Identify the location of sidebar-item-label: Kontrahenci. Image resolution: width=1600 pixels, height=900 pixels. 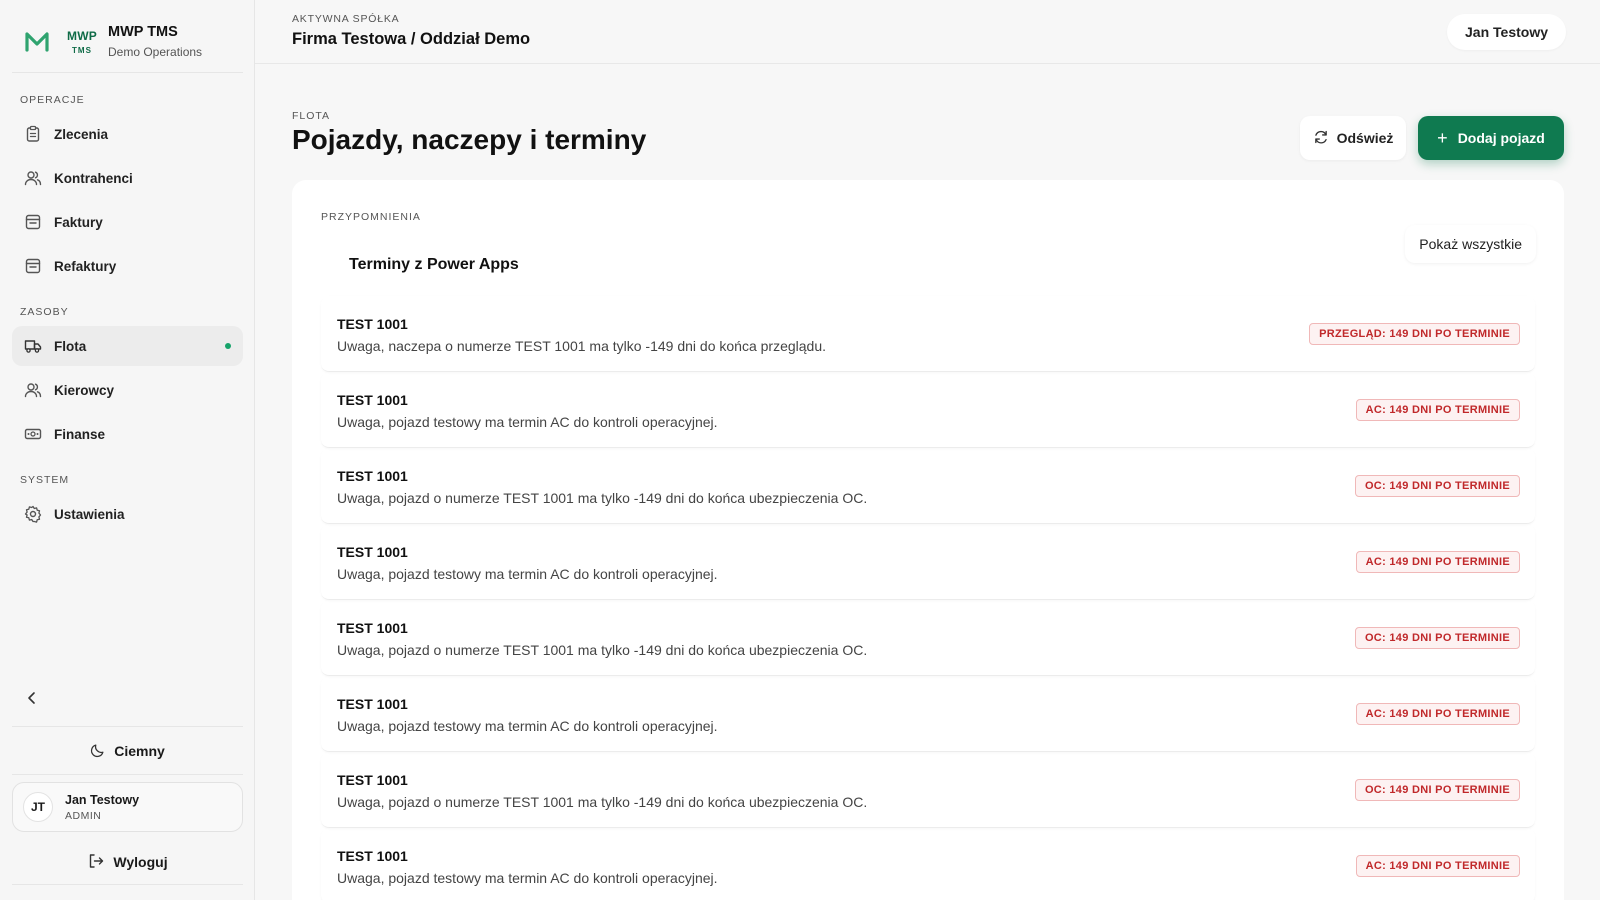
(93, 178).